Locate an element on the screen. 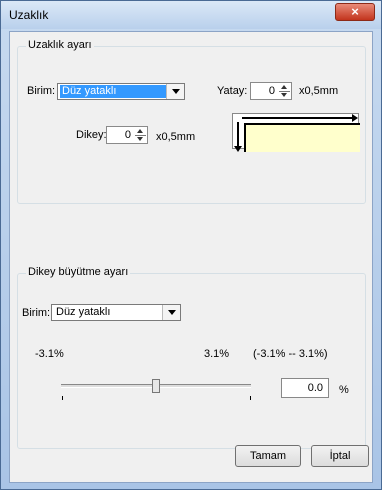 Image resolution: width=382 pixels, height=490 pixels. scale-unit-label: Birim: is located at coordinates (36, 313).